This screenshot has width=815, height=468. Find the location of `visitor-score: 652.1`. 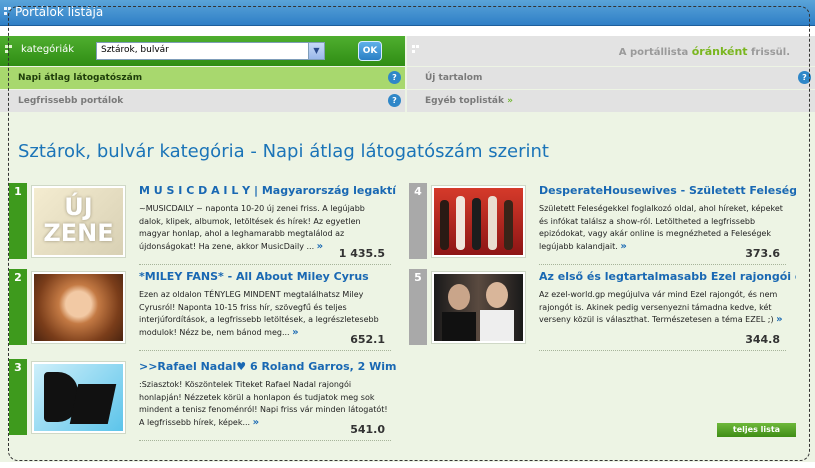

visitor-score: 652.1 is located at coordinates (367, 339).